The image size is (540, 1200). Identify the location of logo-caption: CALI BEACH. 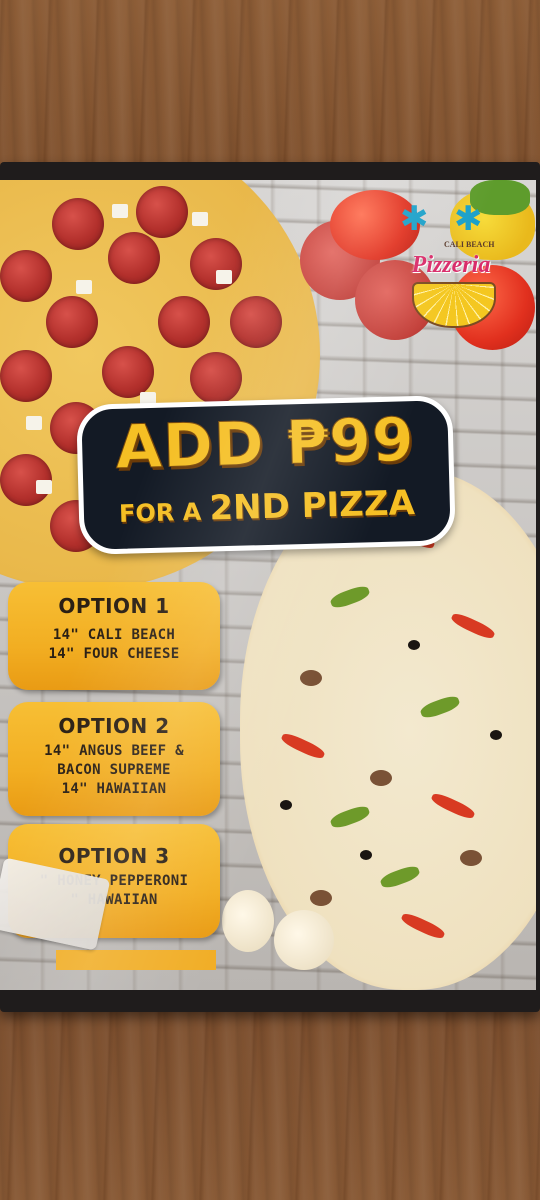
(469, 244).